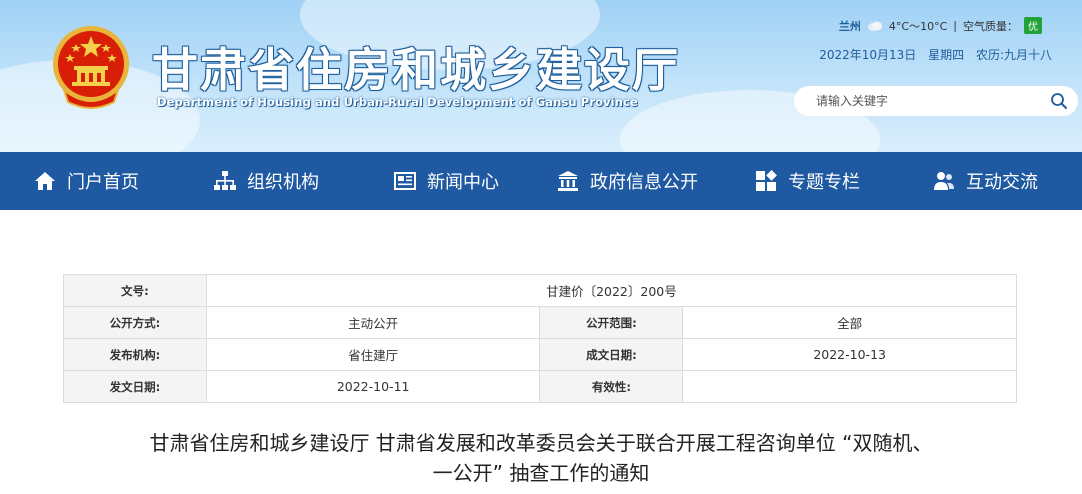  What do you see at coordinates (824, 182) in the screenshot?
I see `nav-label: 专题专栏` at bounding box center [824, 182].